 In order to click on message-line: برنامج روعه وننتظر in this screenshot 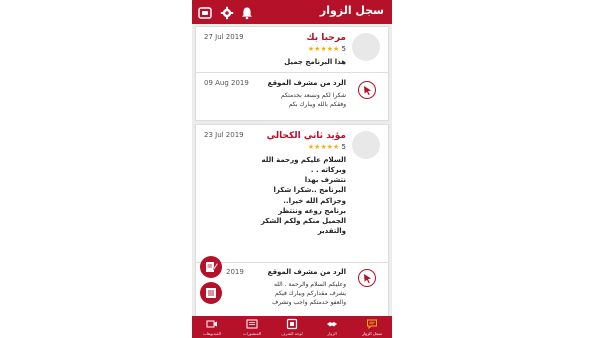, I will do `click(312, 210)`.